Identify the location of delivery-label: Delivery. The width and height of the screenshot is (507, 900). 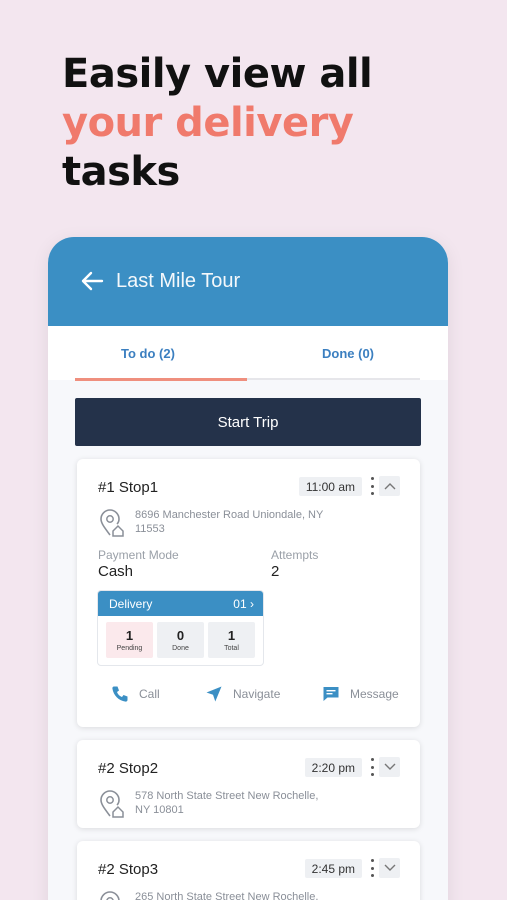
(131, 603).